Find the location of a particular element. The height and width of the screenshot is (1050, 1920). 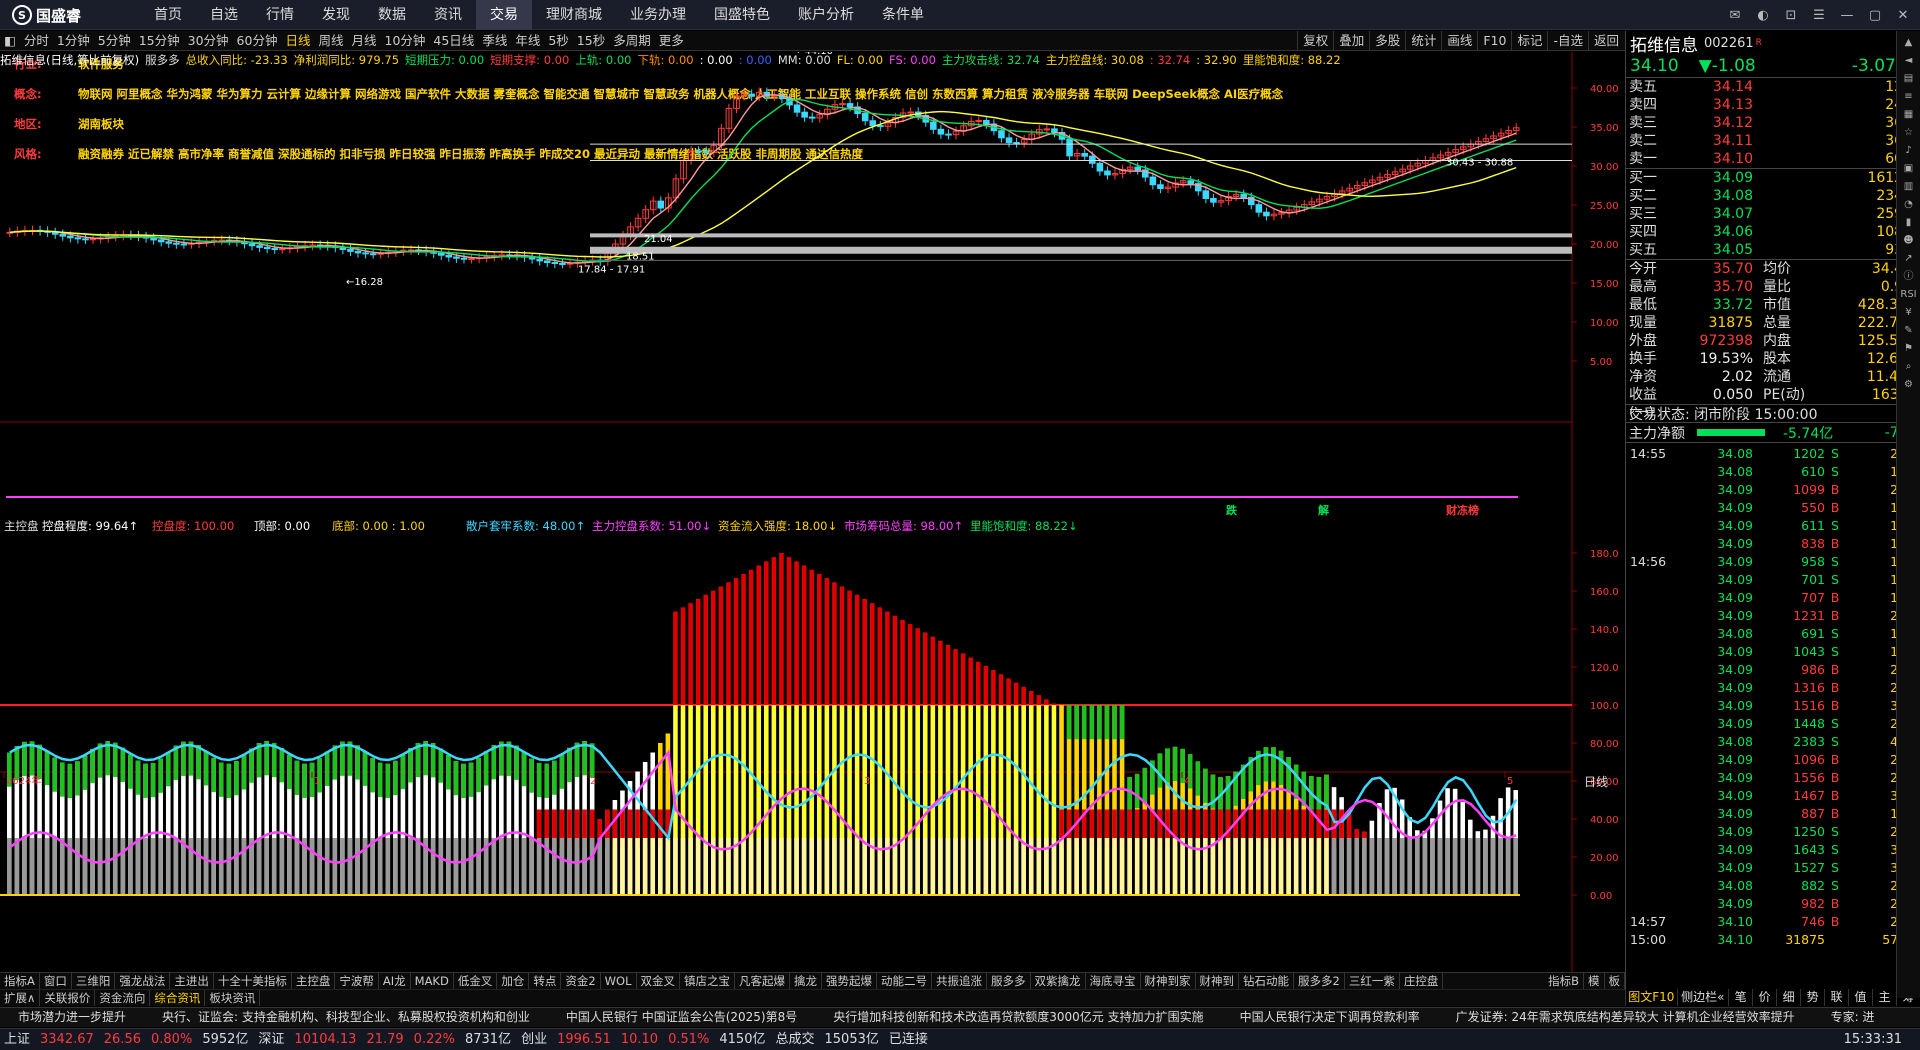

period-14: 15秒 is located at coordinates (591, 41).